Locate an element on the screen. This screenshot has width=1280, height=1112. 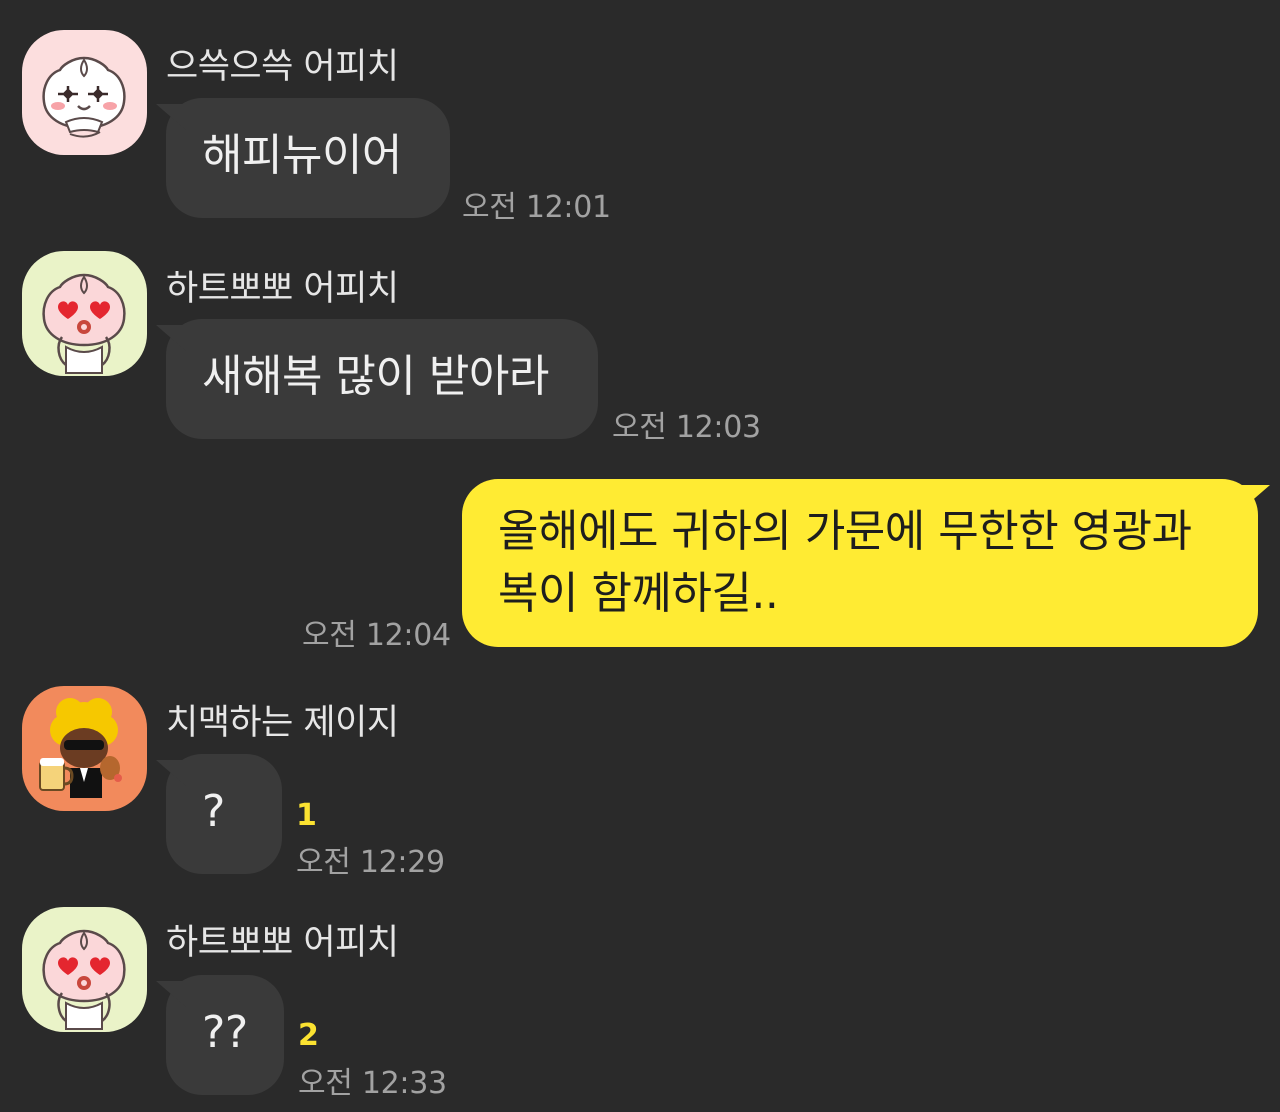
apeach-shrug-icon is located at coordinates (84, 97).